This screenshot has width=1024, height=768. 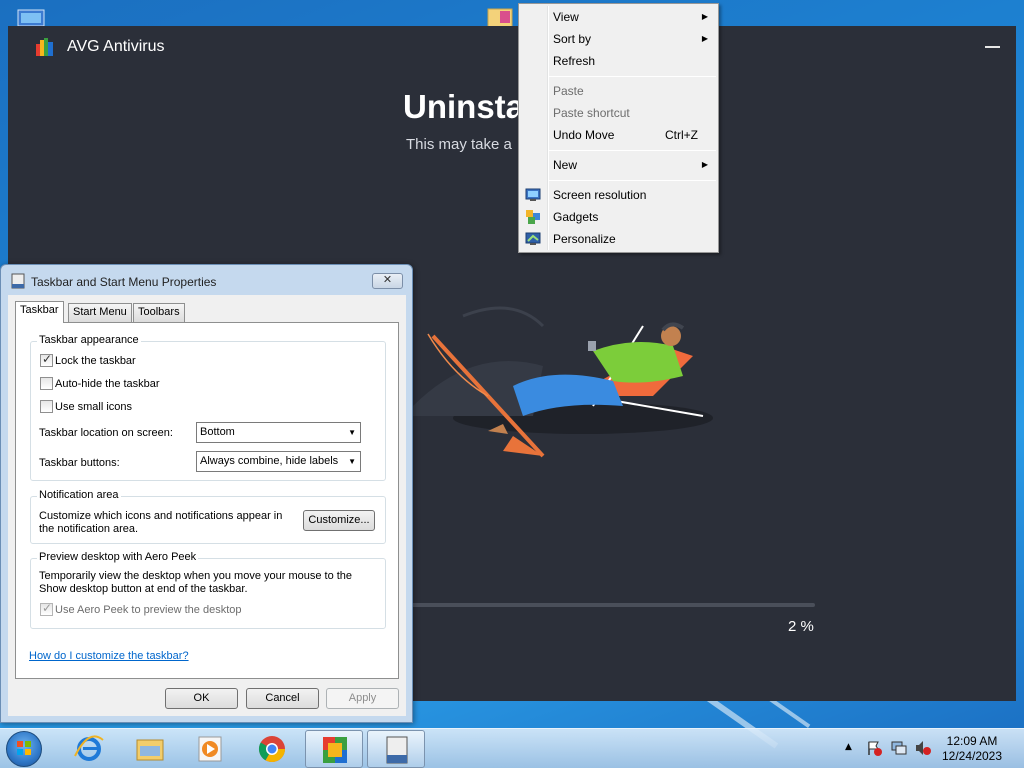 I want to click on start-orb-icon, so click(x=24, y=749).